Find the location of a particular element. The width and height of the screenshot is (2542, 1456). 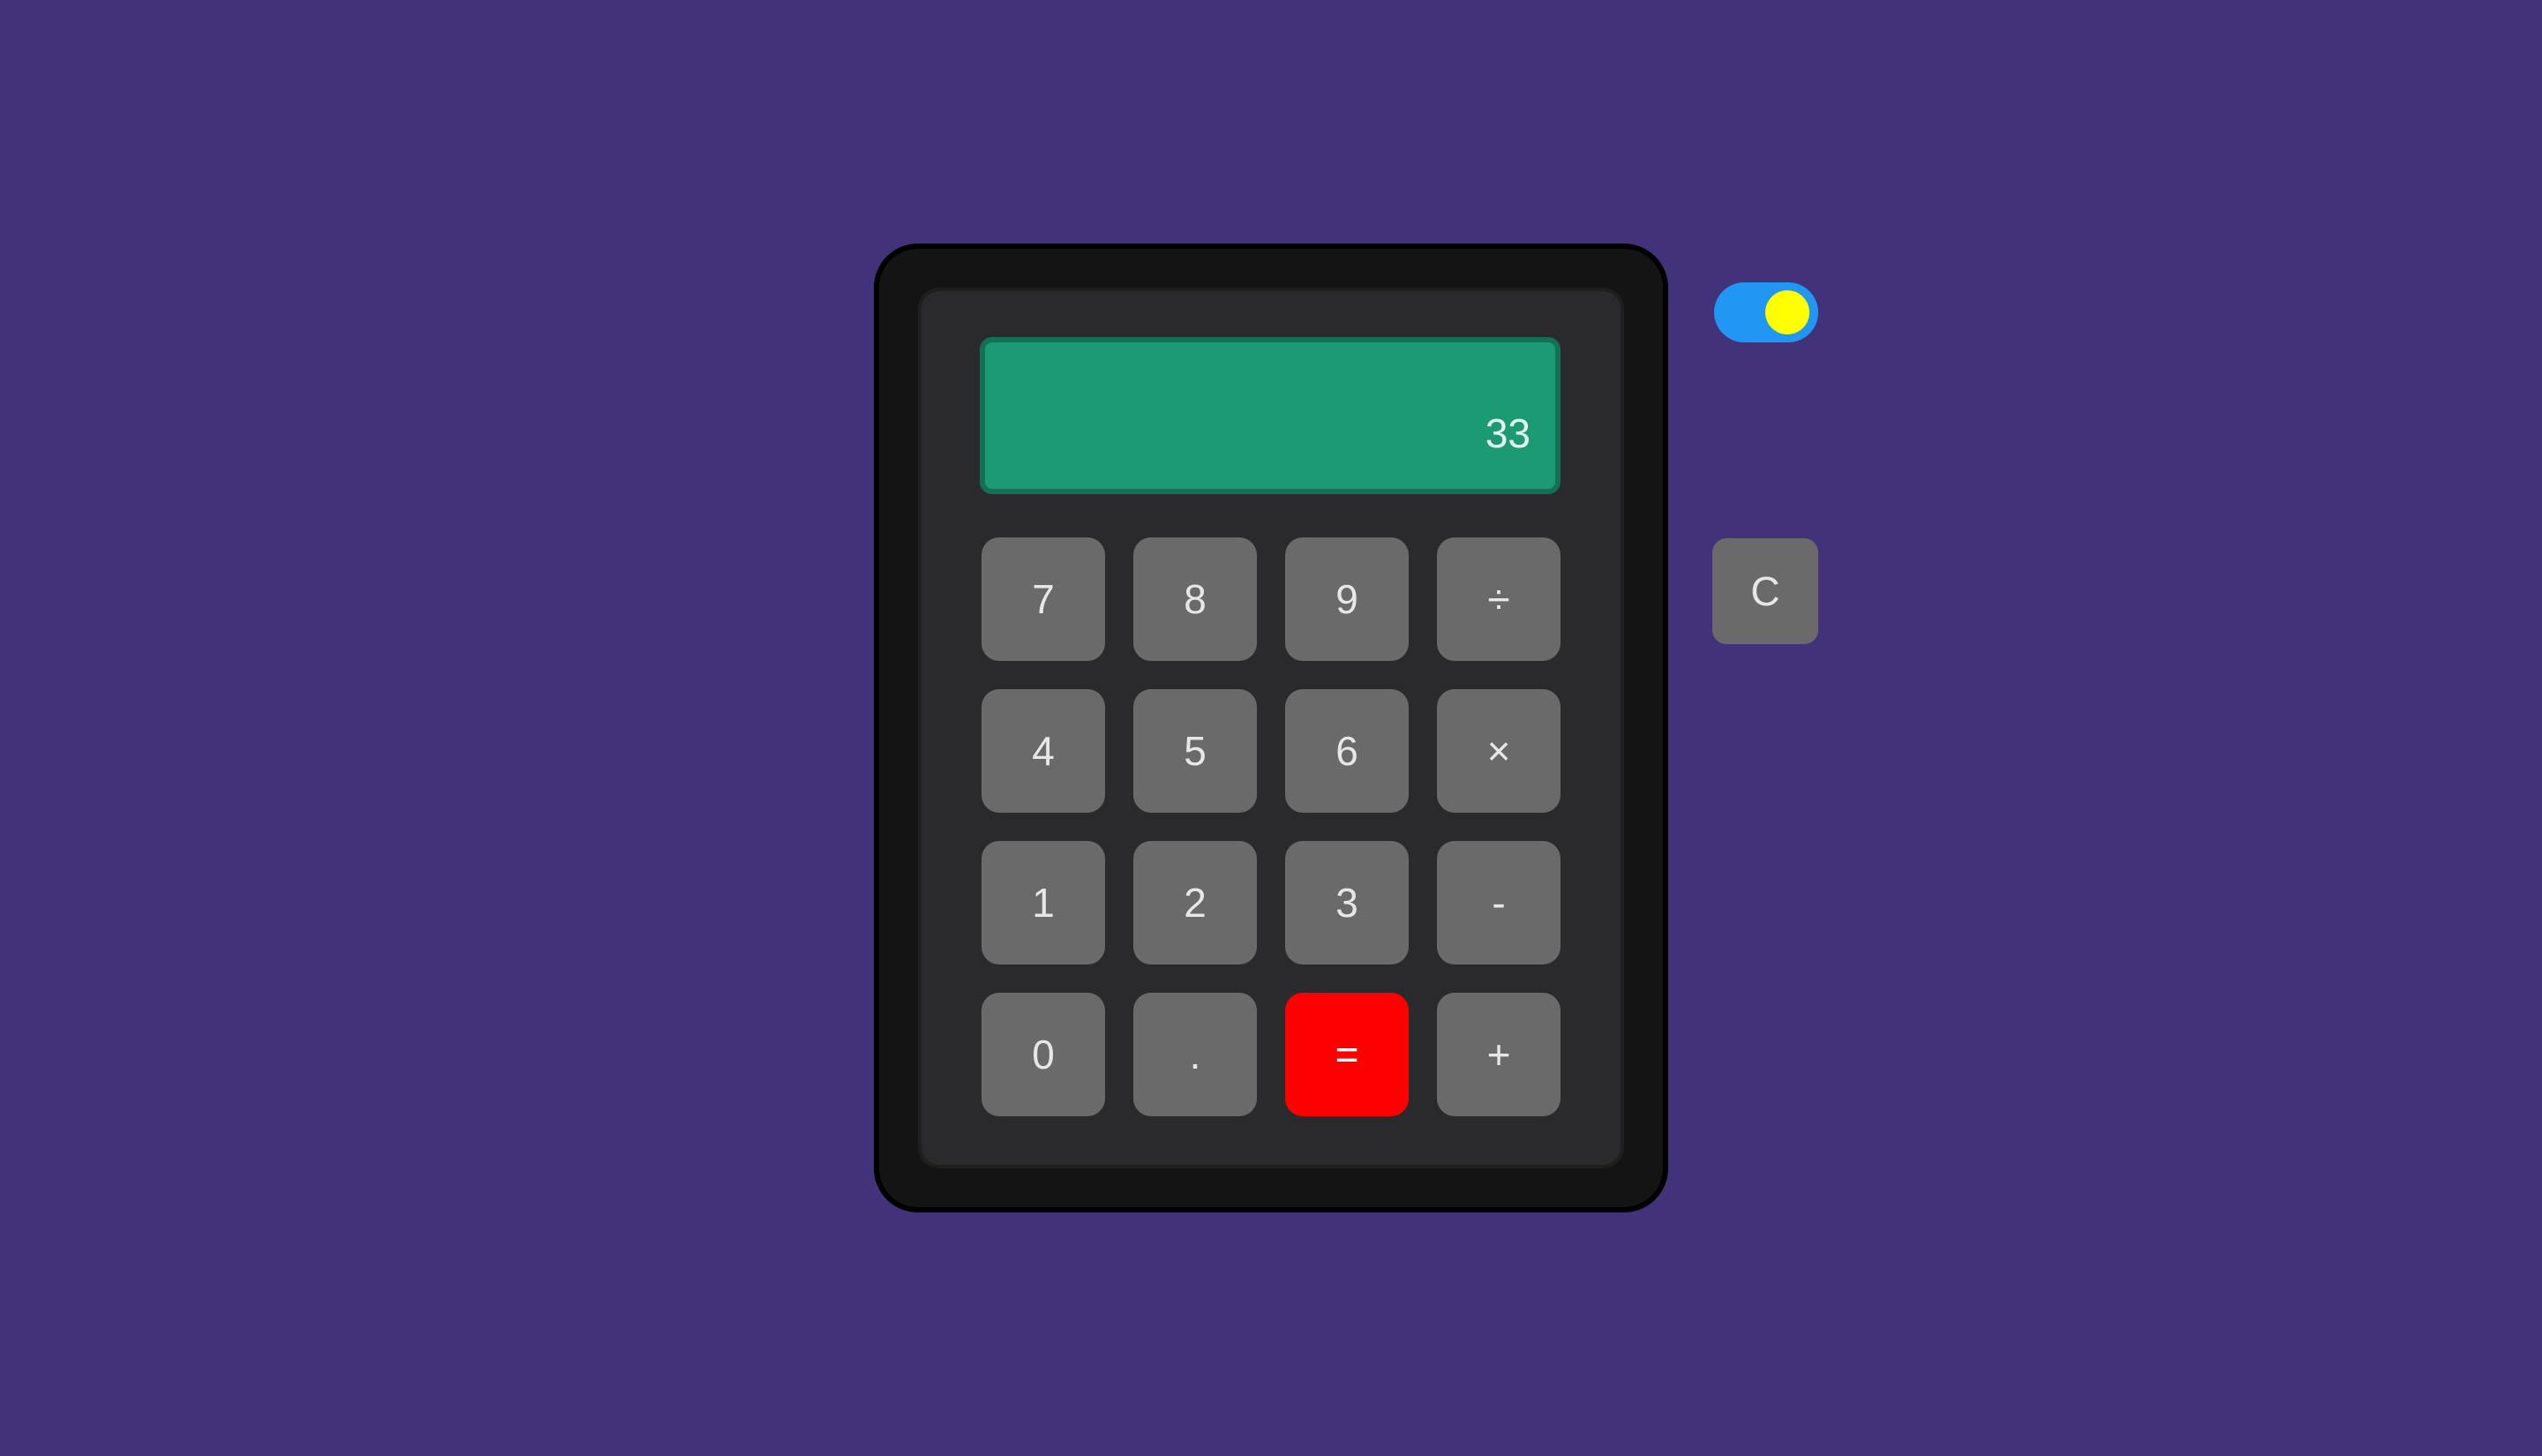

key-7: 7 is located at coordinates (1043, 599).